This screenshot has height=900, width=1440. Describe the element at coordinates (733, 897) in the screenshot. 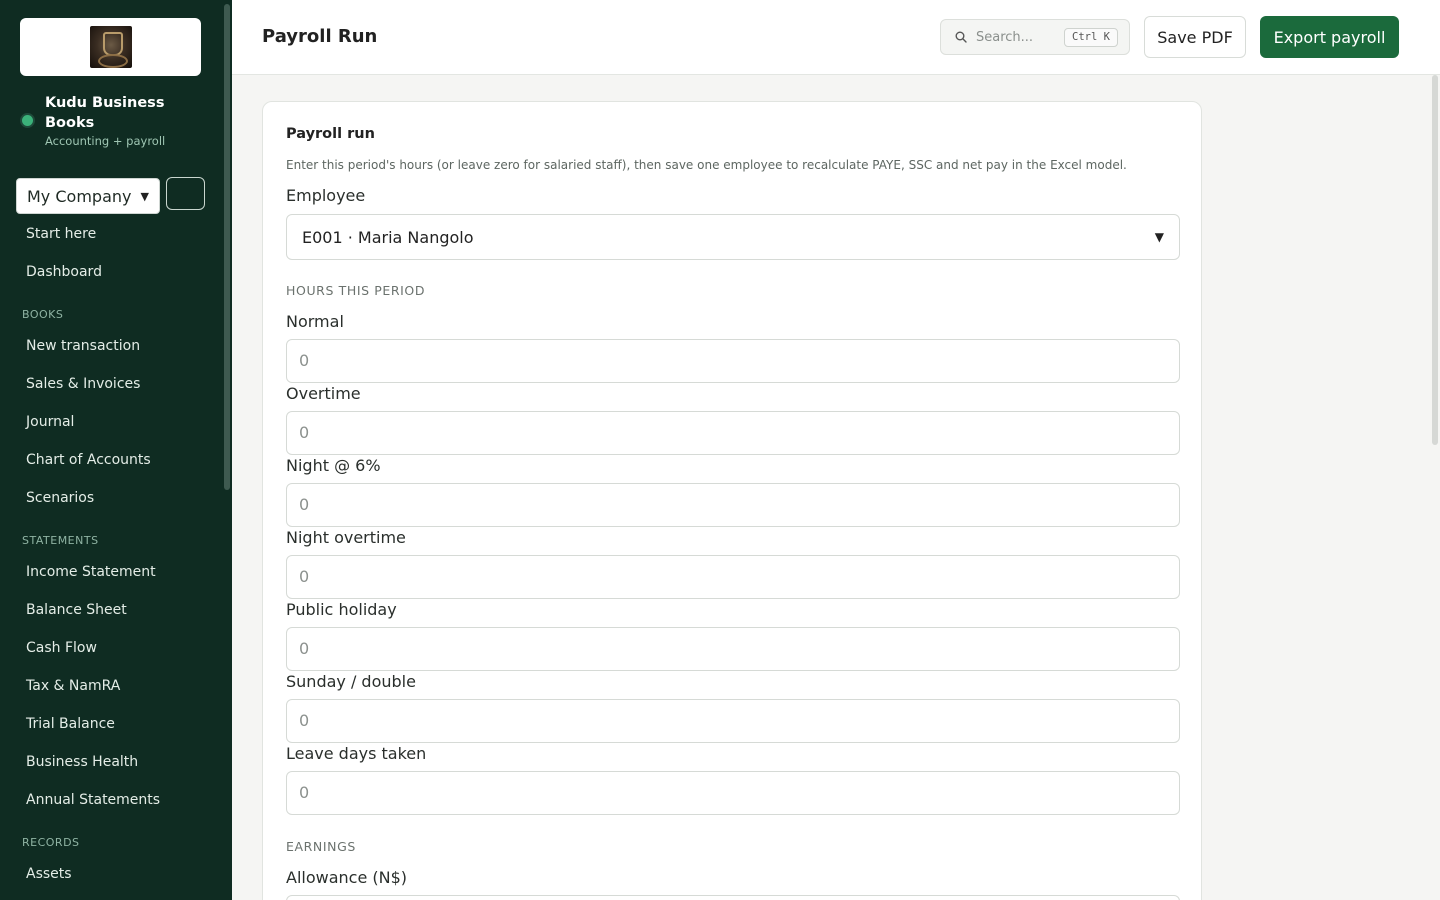

I see `allowance-input` at that location.